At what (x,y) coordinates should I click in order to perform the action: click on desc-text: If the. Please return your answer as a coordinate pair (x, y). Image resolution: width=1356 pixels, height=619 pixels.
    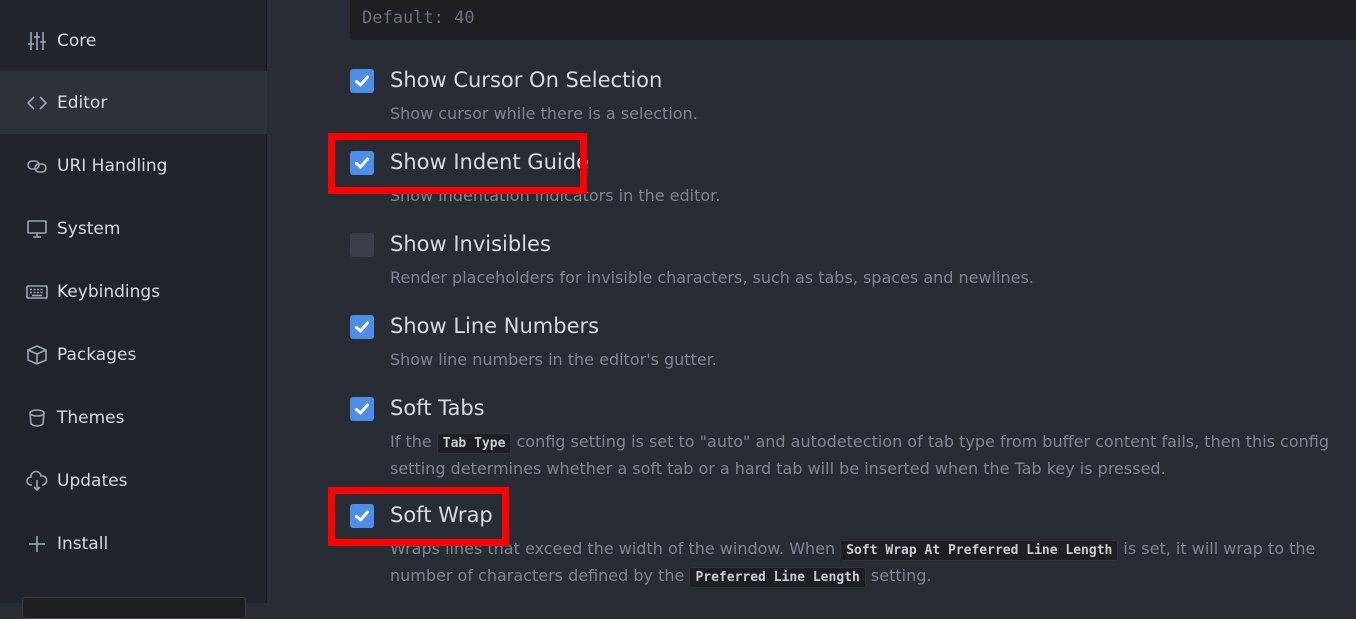
    Looking at the image, I should click on (413, 441).